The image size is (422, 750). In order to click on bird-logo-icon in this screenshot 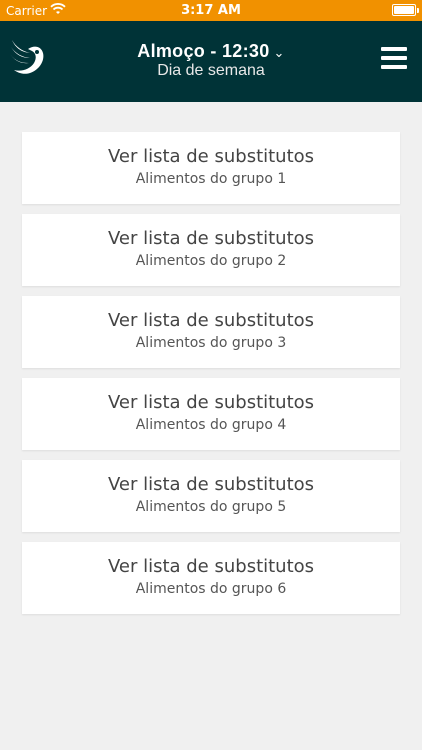, I will do `click(27, 57)`.